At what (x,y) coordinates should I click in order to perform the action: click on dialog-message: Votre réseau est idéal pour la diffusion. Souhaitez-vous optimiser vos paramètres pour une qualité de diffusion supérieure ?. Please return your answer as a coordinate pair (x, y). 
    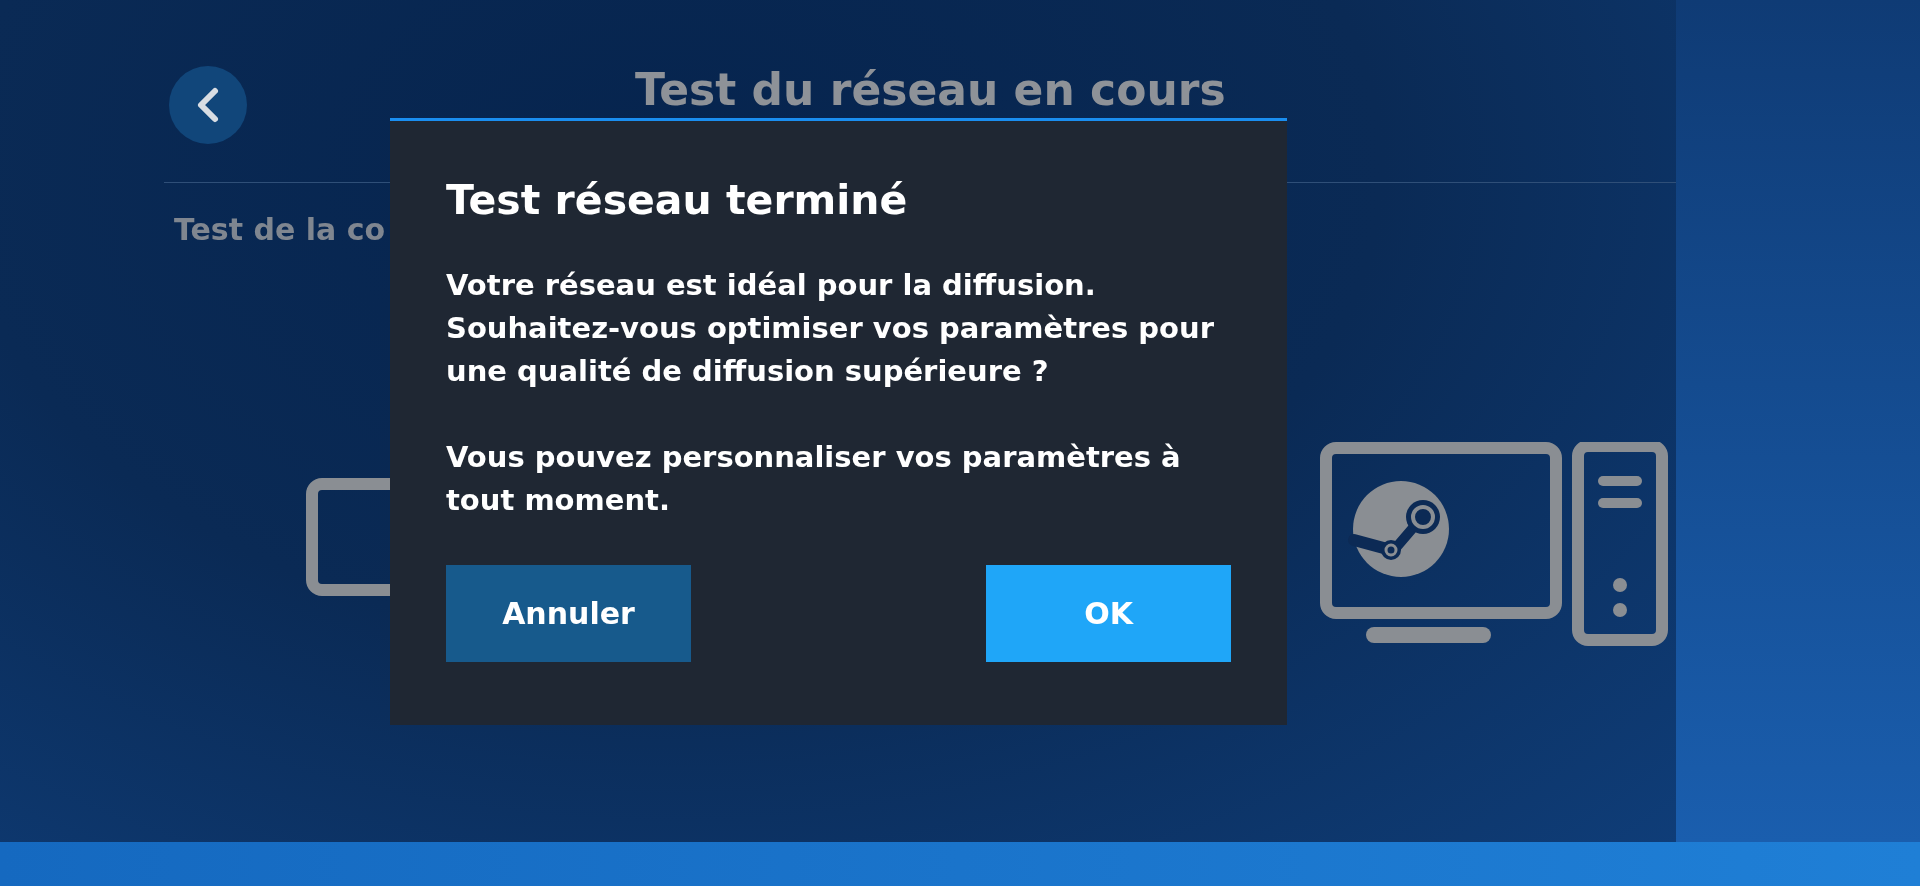
    Looking at the image, I should click on (830, 328).